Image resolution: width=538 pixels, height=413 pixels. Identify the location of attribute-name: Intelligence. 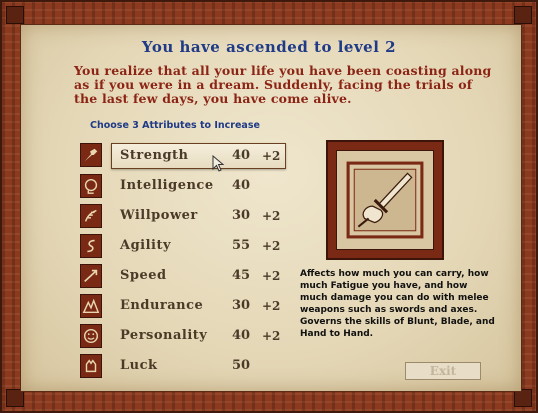
(167, 185).